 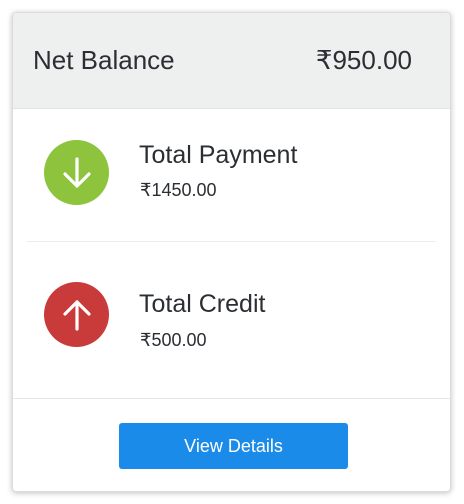 I want to click on total-payment-title: Total Payment, so click(x=218, y=155).